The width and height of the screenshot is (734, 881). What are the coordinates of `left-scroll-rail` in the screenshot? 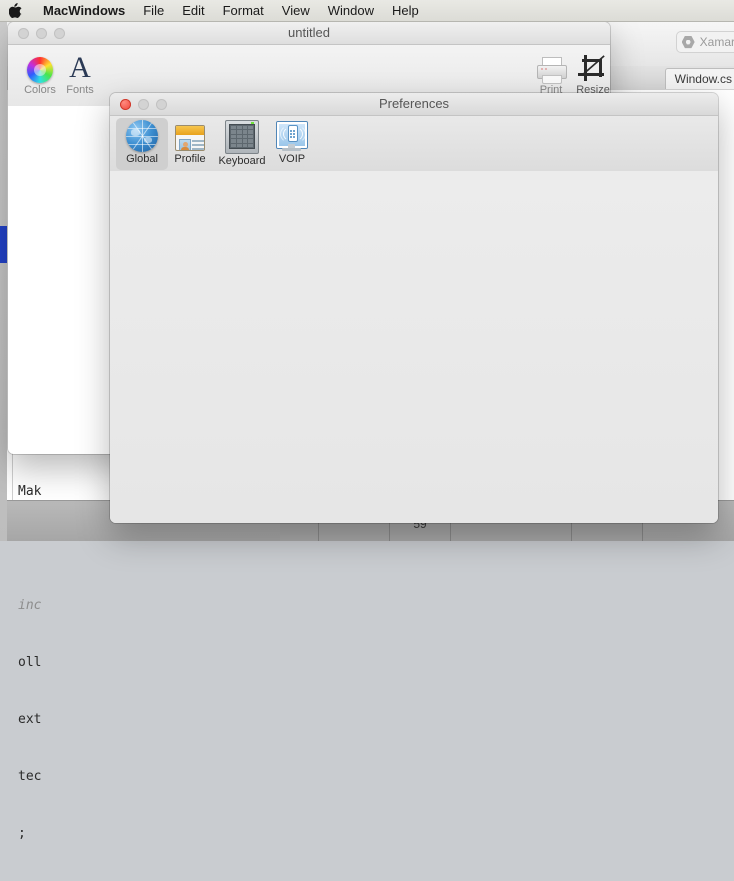 It's located at (3, 281).